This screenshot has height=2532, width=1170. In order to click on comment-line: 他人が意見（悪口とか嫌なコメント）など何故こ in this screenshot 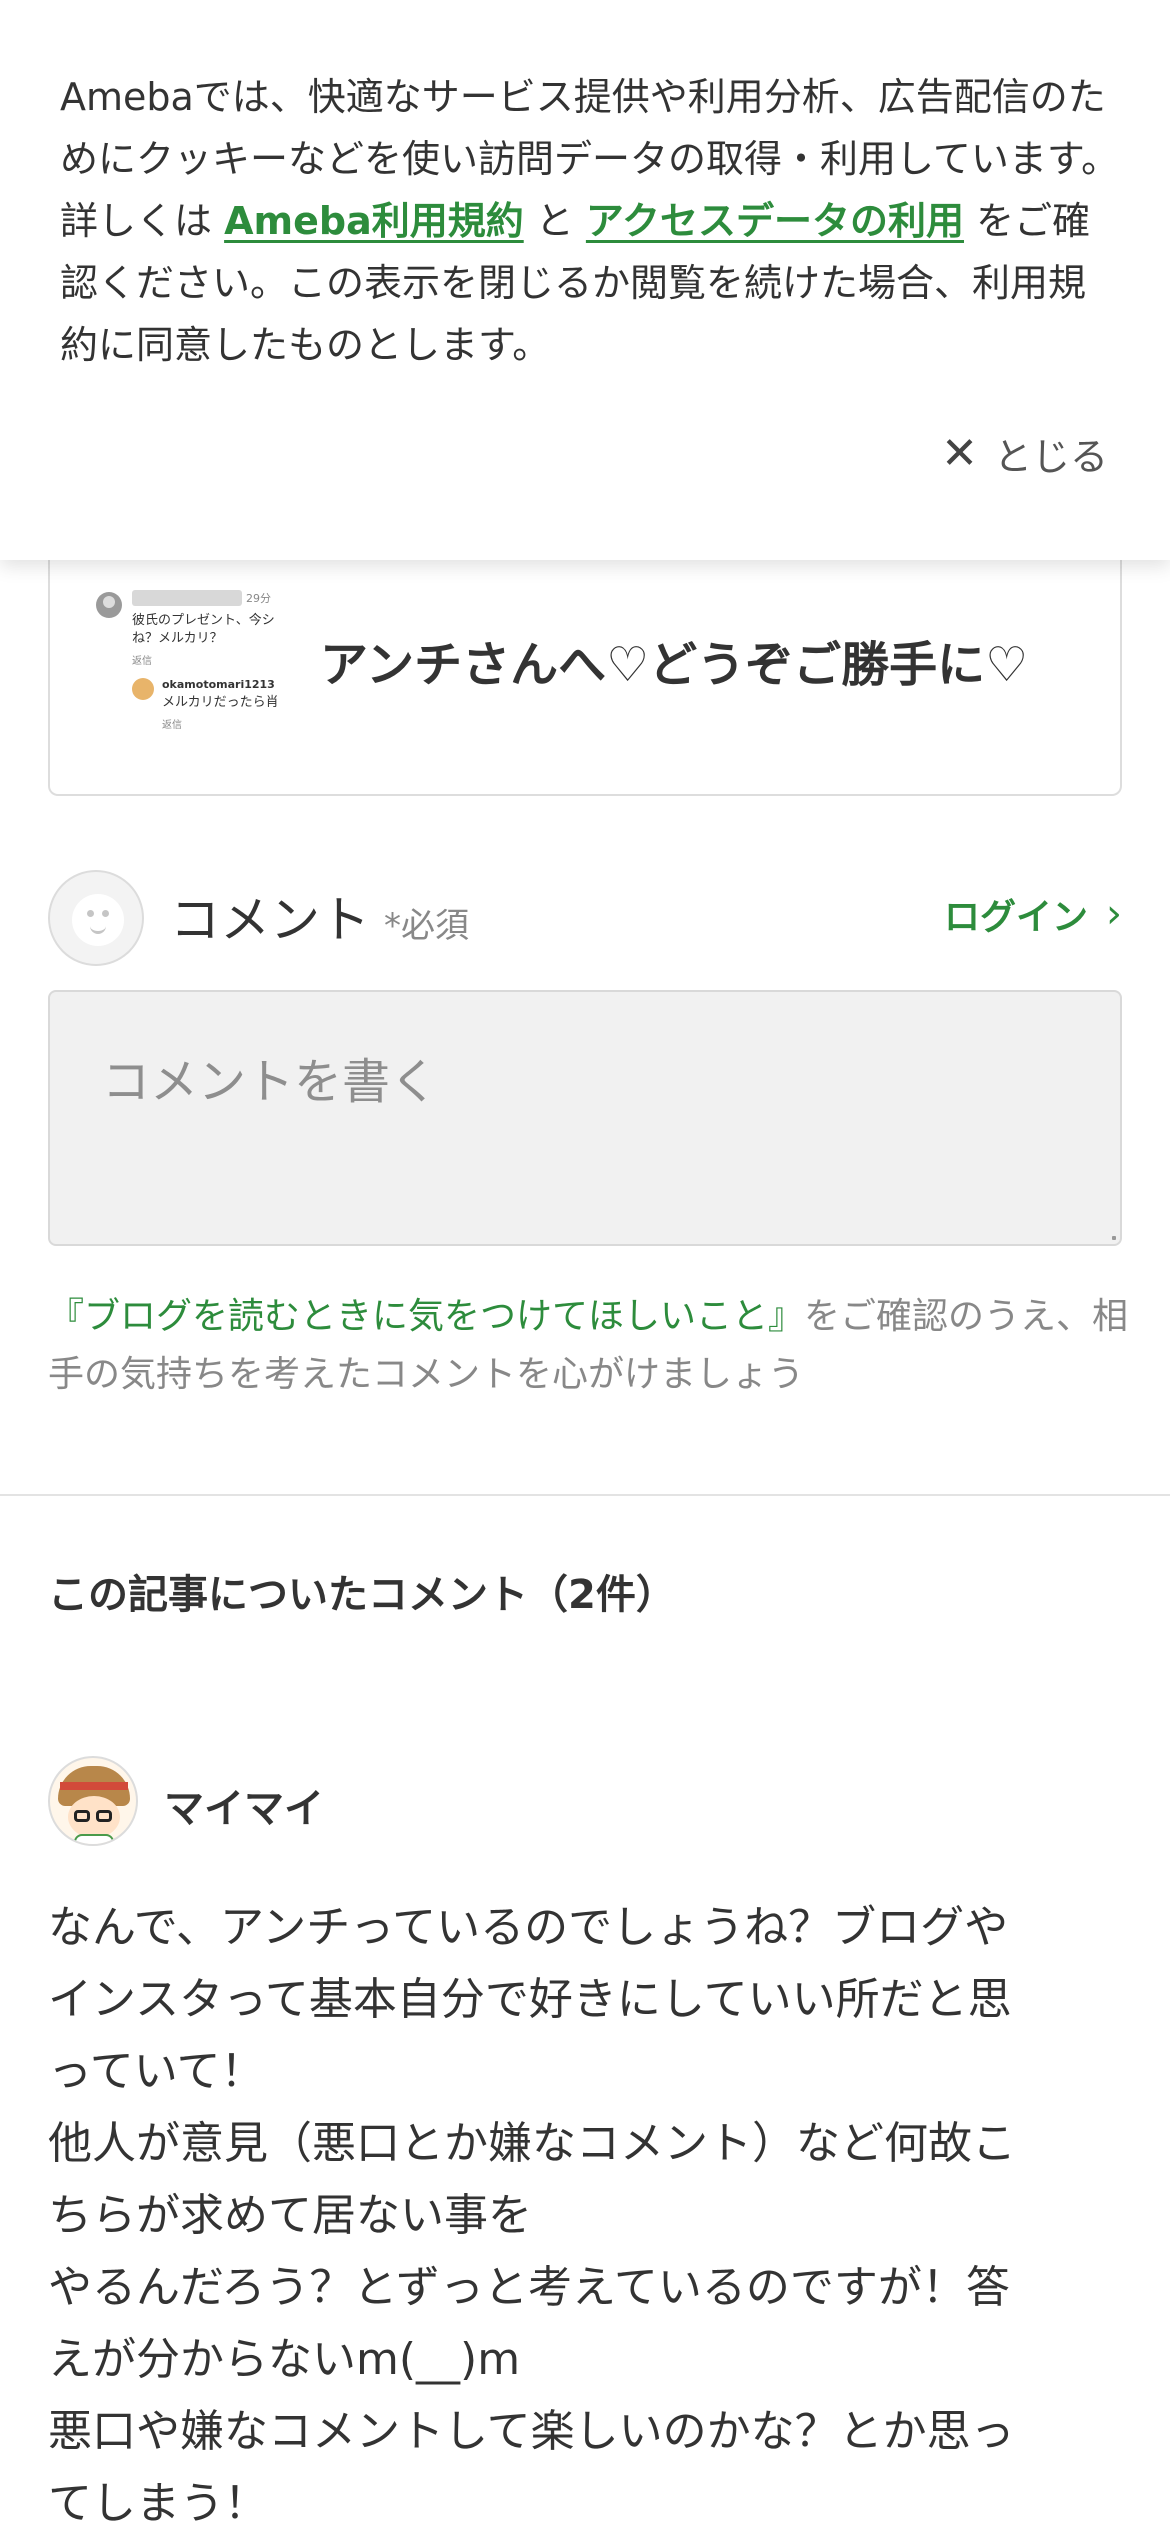, I will do `click(532, 2143)`.